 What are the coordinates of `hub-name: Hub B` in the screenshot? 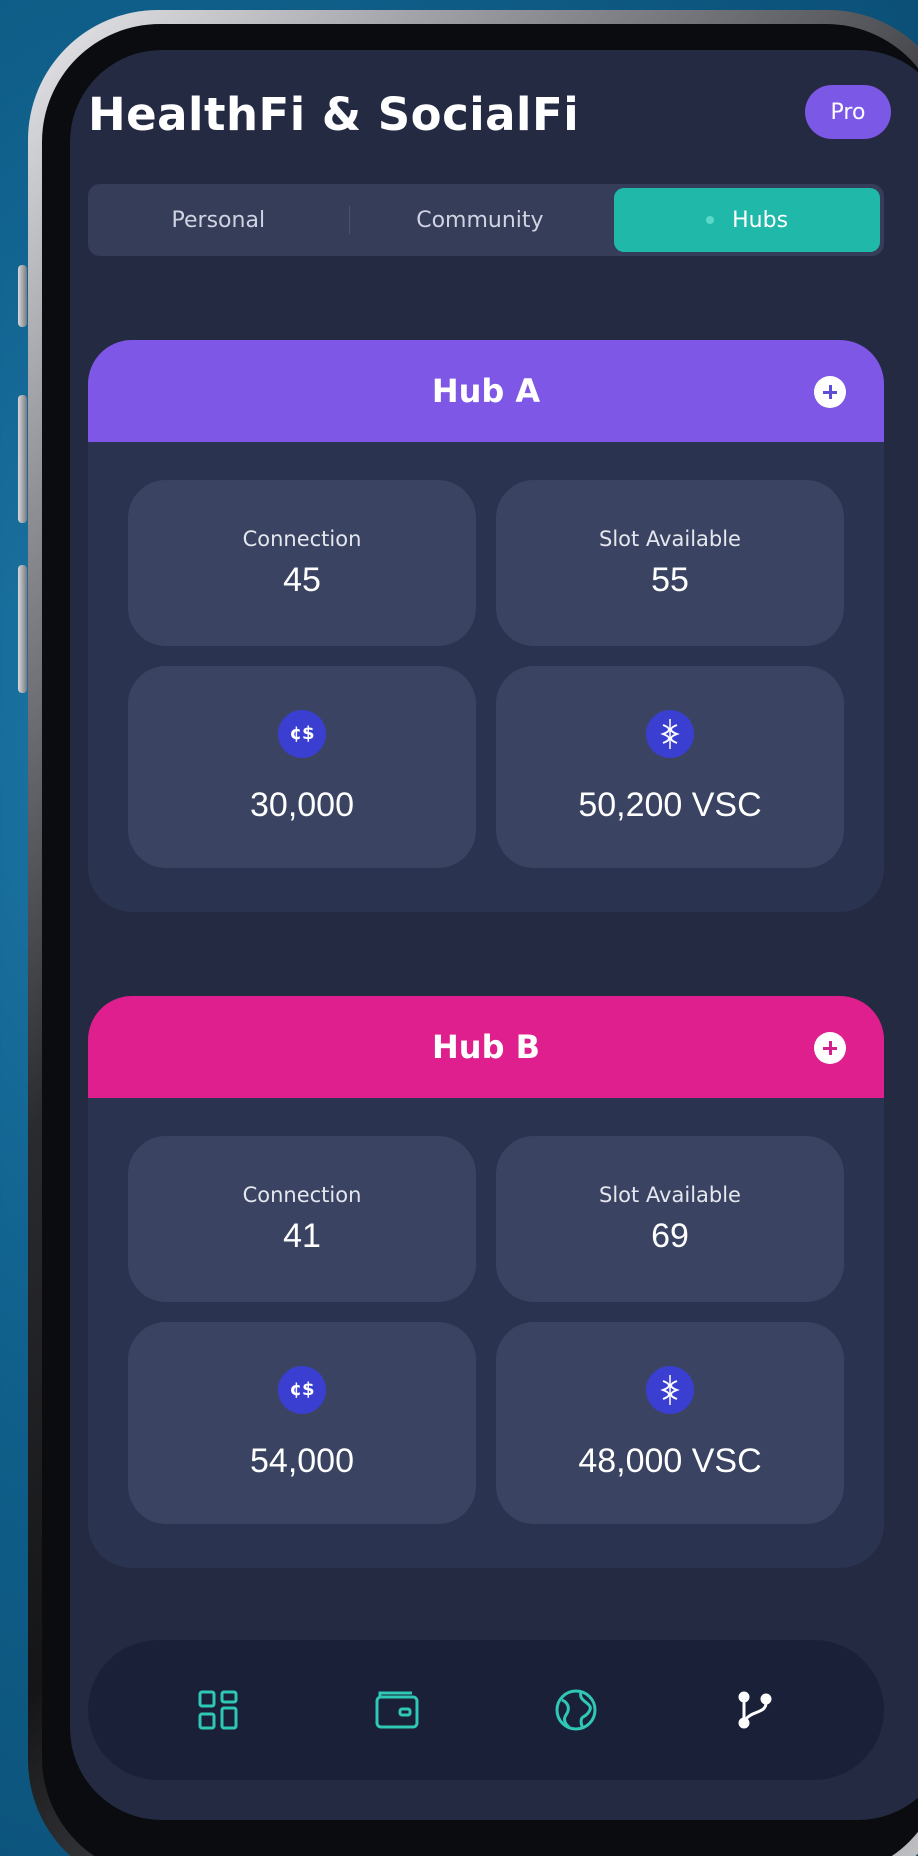 It's located at (486, 1047).